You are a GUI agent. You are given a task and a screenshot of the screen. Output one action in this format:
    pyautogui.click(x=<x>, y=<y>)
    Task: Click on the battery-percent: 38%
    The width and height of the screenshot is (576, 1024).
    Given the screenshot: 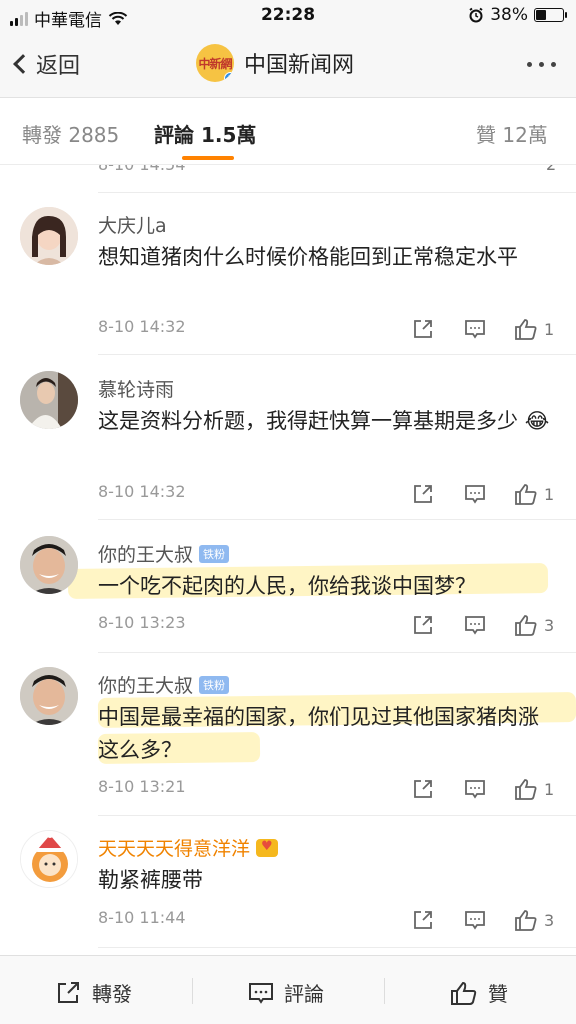 What is the action you would take?
    pyautogui.click(x=509, y=15)
    